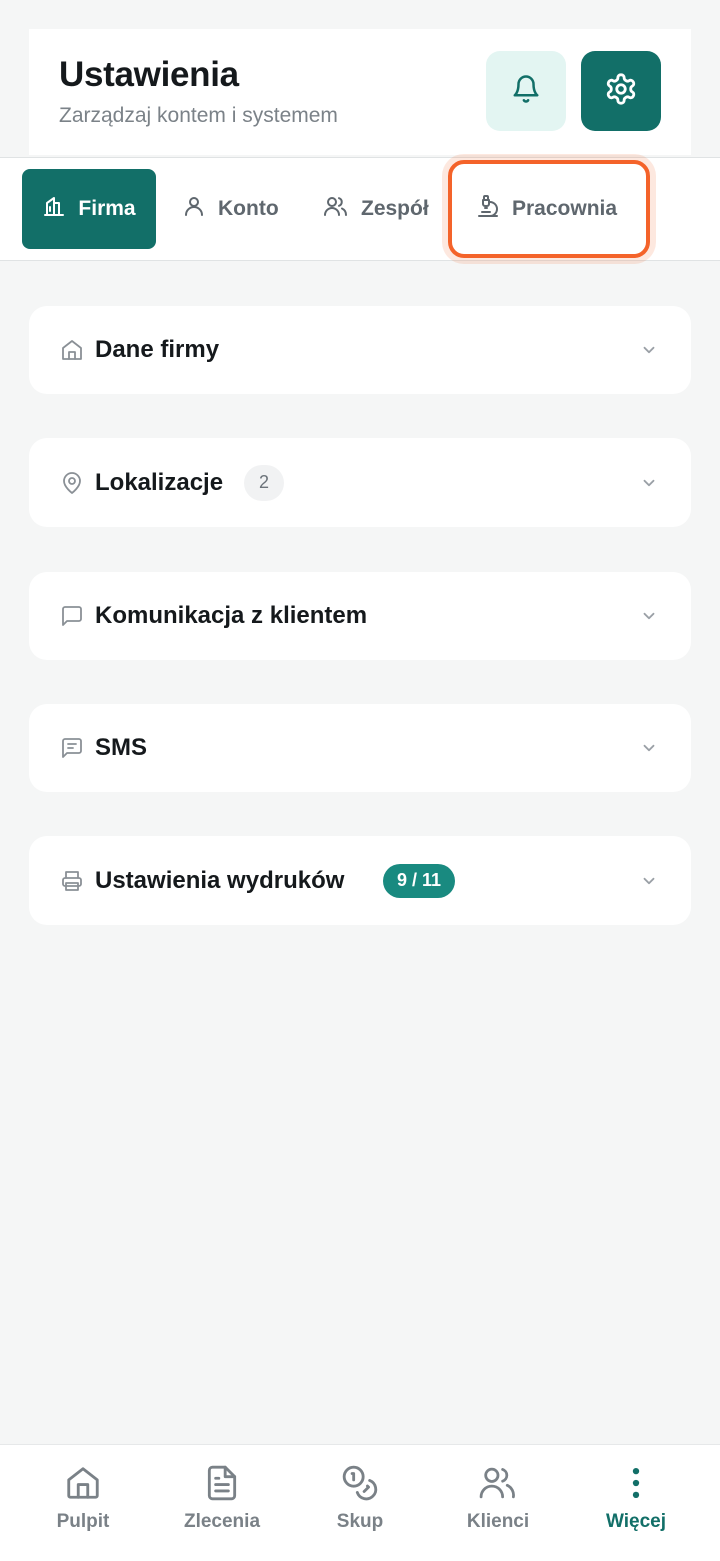 Image resolution: width=720 pixels, height=1561 pixels. I want to click on tab-zespol: Zespół, so click(376, 209).